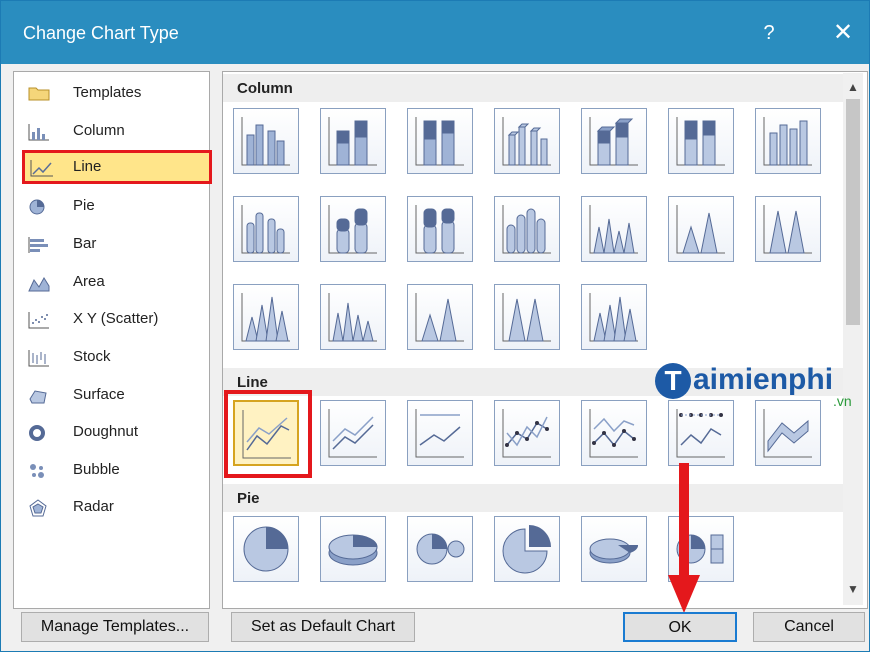 Image resolution: width=870 pixels, height=652 pixels. I want to click on chart-subtype-pie-of-pie, so click(440, 549).